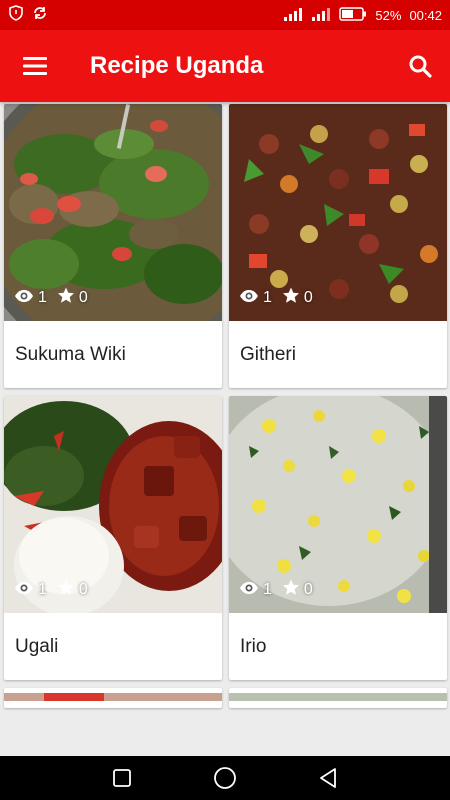  I want to click on status-right-icons: 52% 00:42, so click(362, 15).